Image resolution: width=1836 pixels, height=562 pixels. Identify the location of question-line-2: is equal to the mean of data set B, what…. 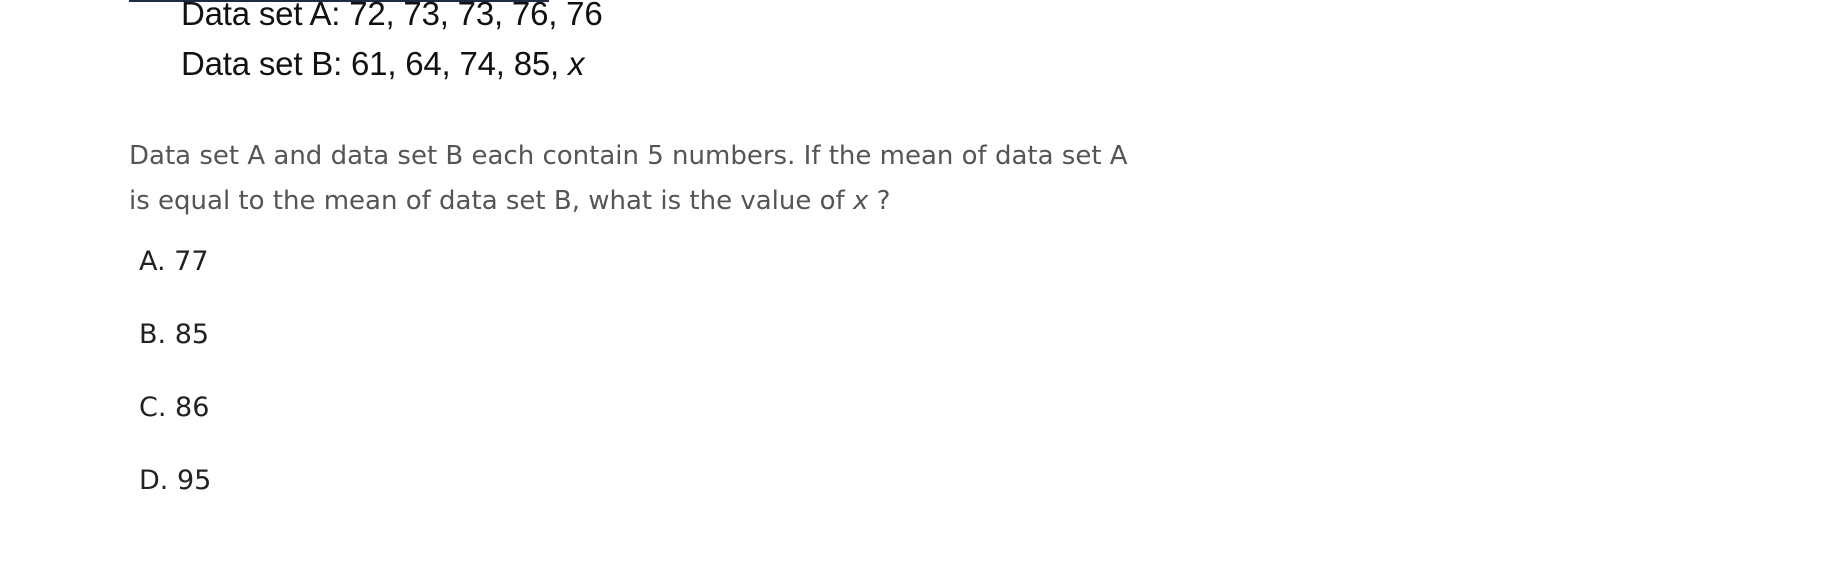
(689, 201).